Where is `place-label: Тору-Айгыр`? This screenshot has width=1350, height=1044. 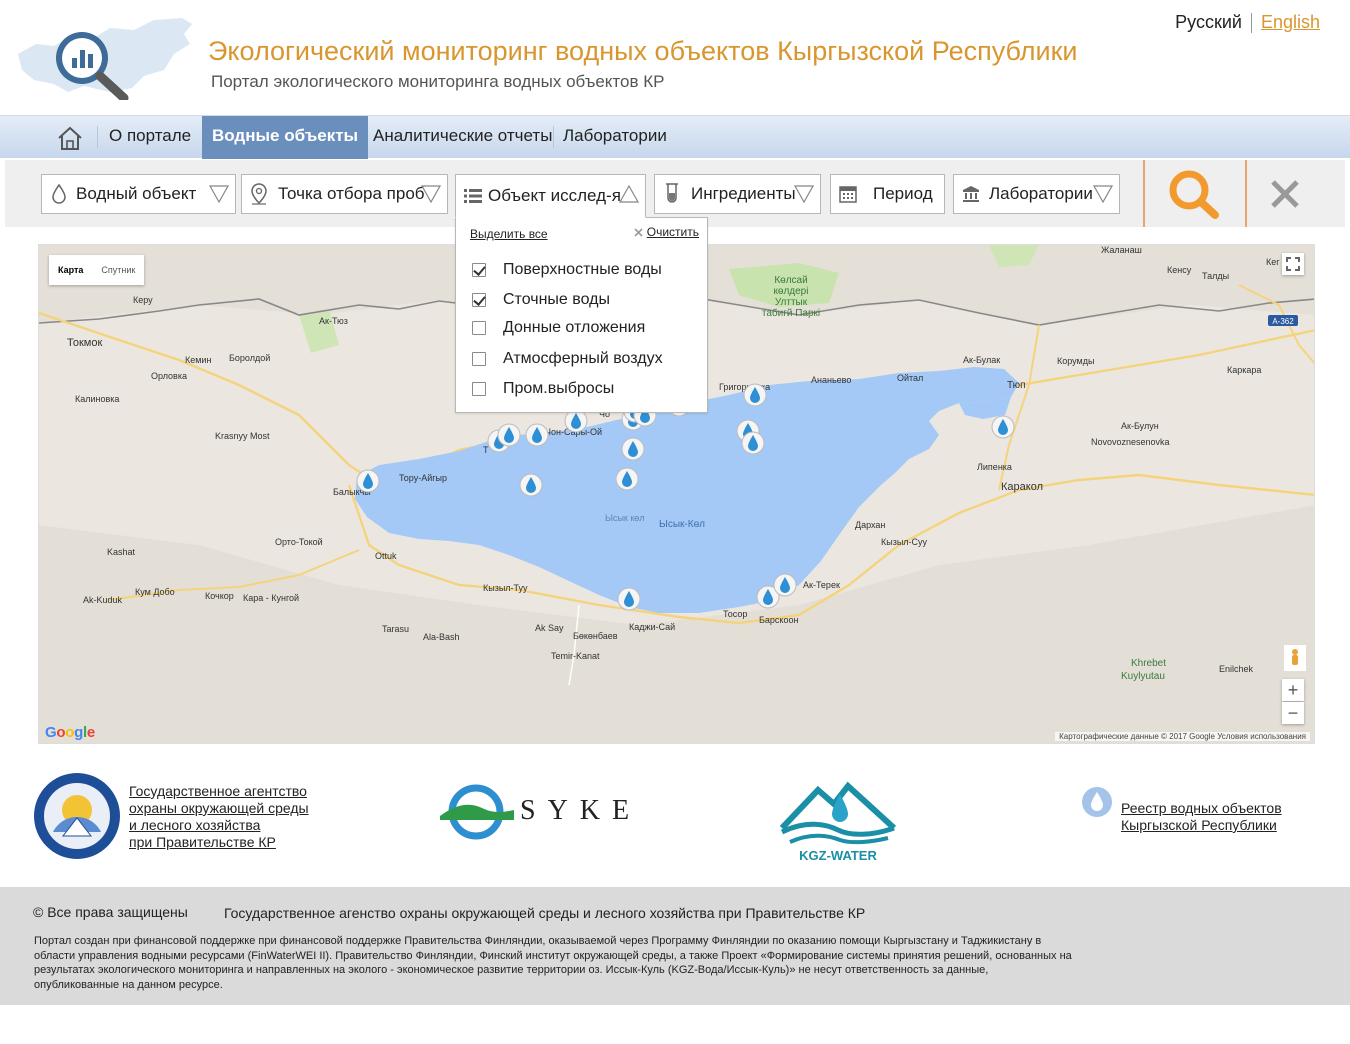
place-label: Тору-Айгыр is located at coordinates (423, 478).